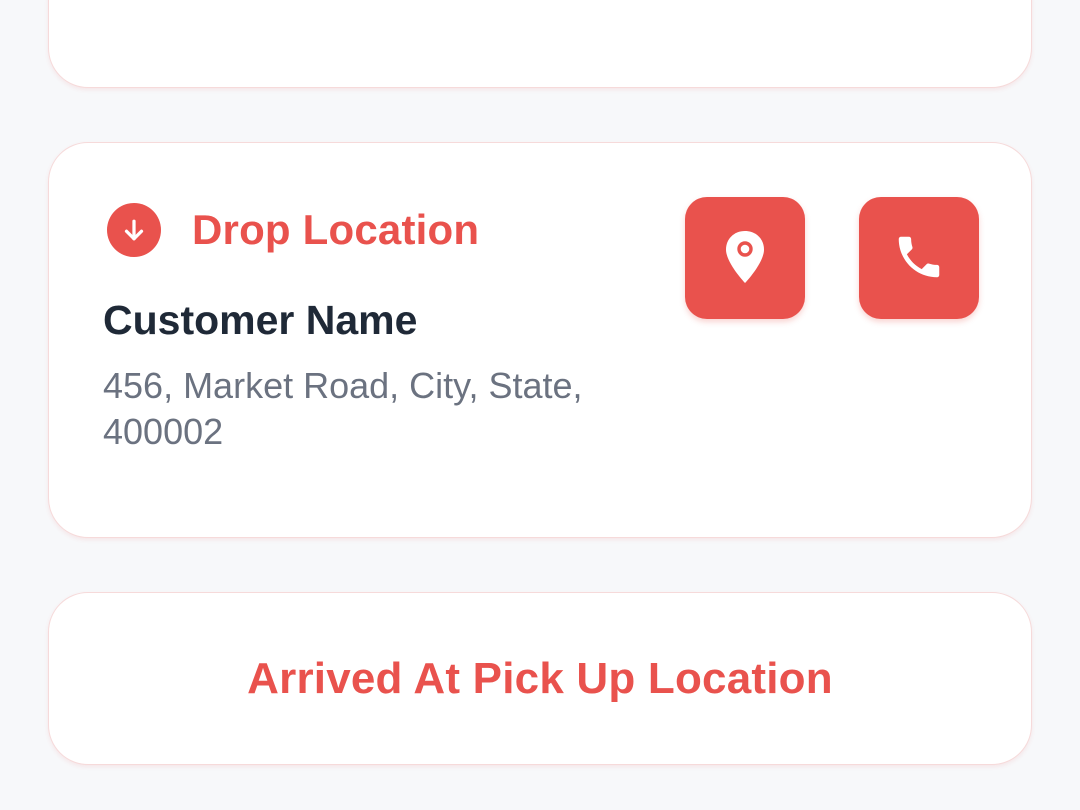  What do you see at coordinates (343, 408) in the screenshot?
I see `drop-address: 456, Market Road, City, State, 400002` at bounding box center [343, 408].